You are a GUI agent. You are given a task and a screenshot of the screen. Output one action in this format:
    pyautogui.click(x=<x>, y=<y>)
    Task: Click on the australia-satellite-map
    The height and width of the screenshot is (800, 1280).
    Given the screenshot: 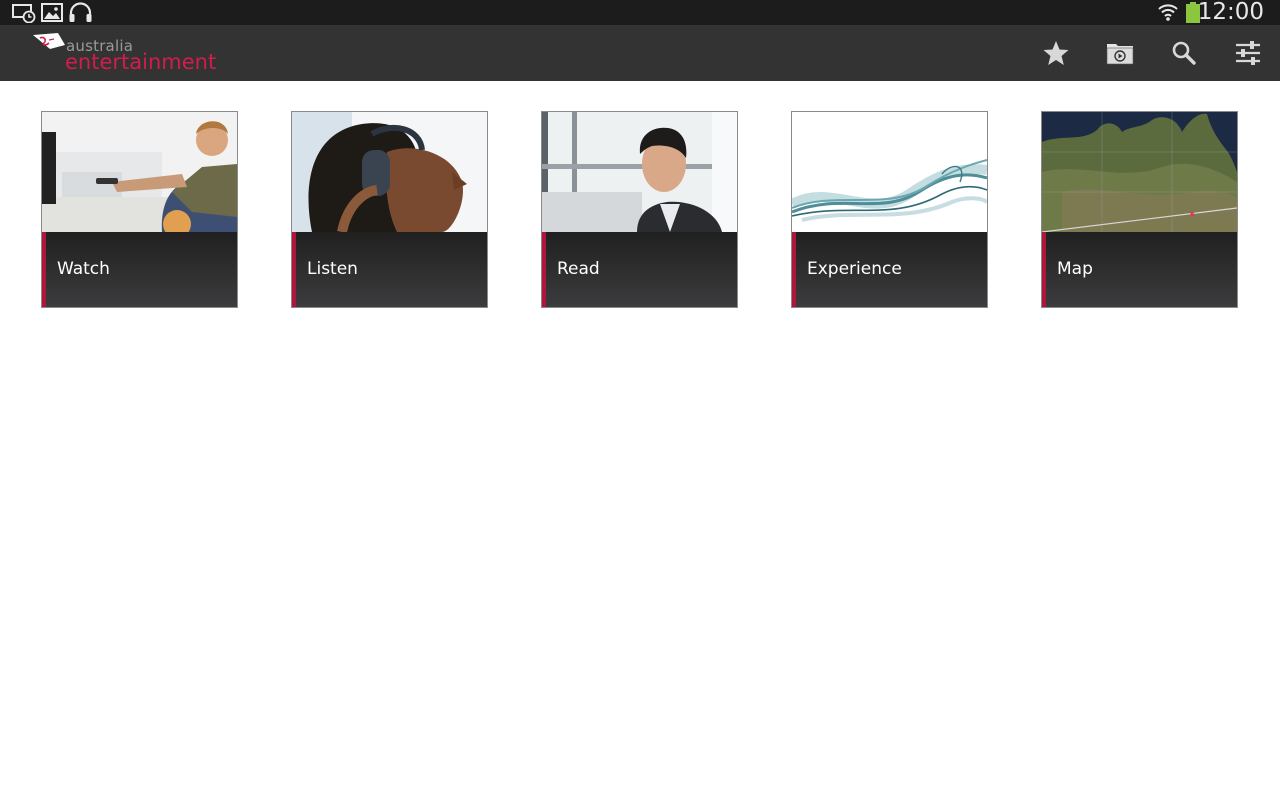 What is the action you would take?
    pyautogui.click(x=1139, y=172)
    